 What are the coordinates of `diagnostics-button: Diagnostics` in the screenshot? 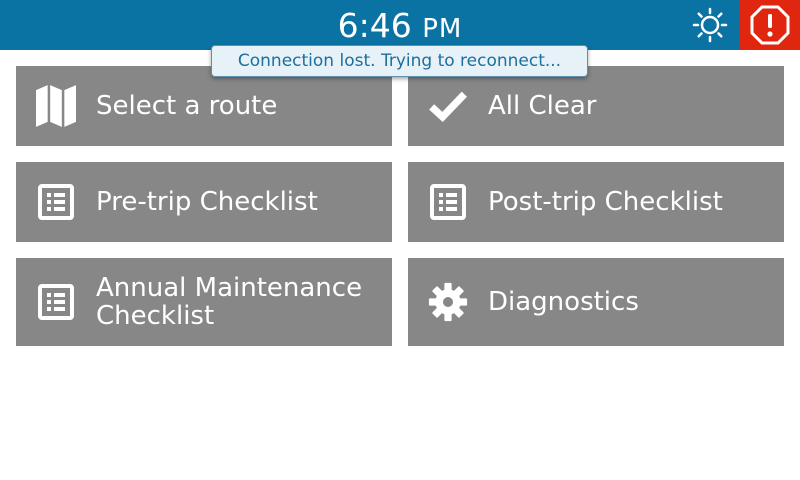 It's located at (596, 302).